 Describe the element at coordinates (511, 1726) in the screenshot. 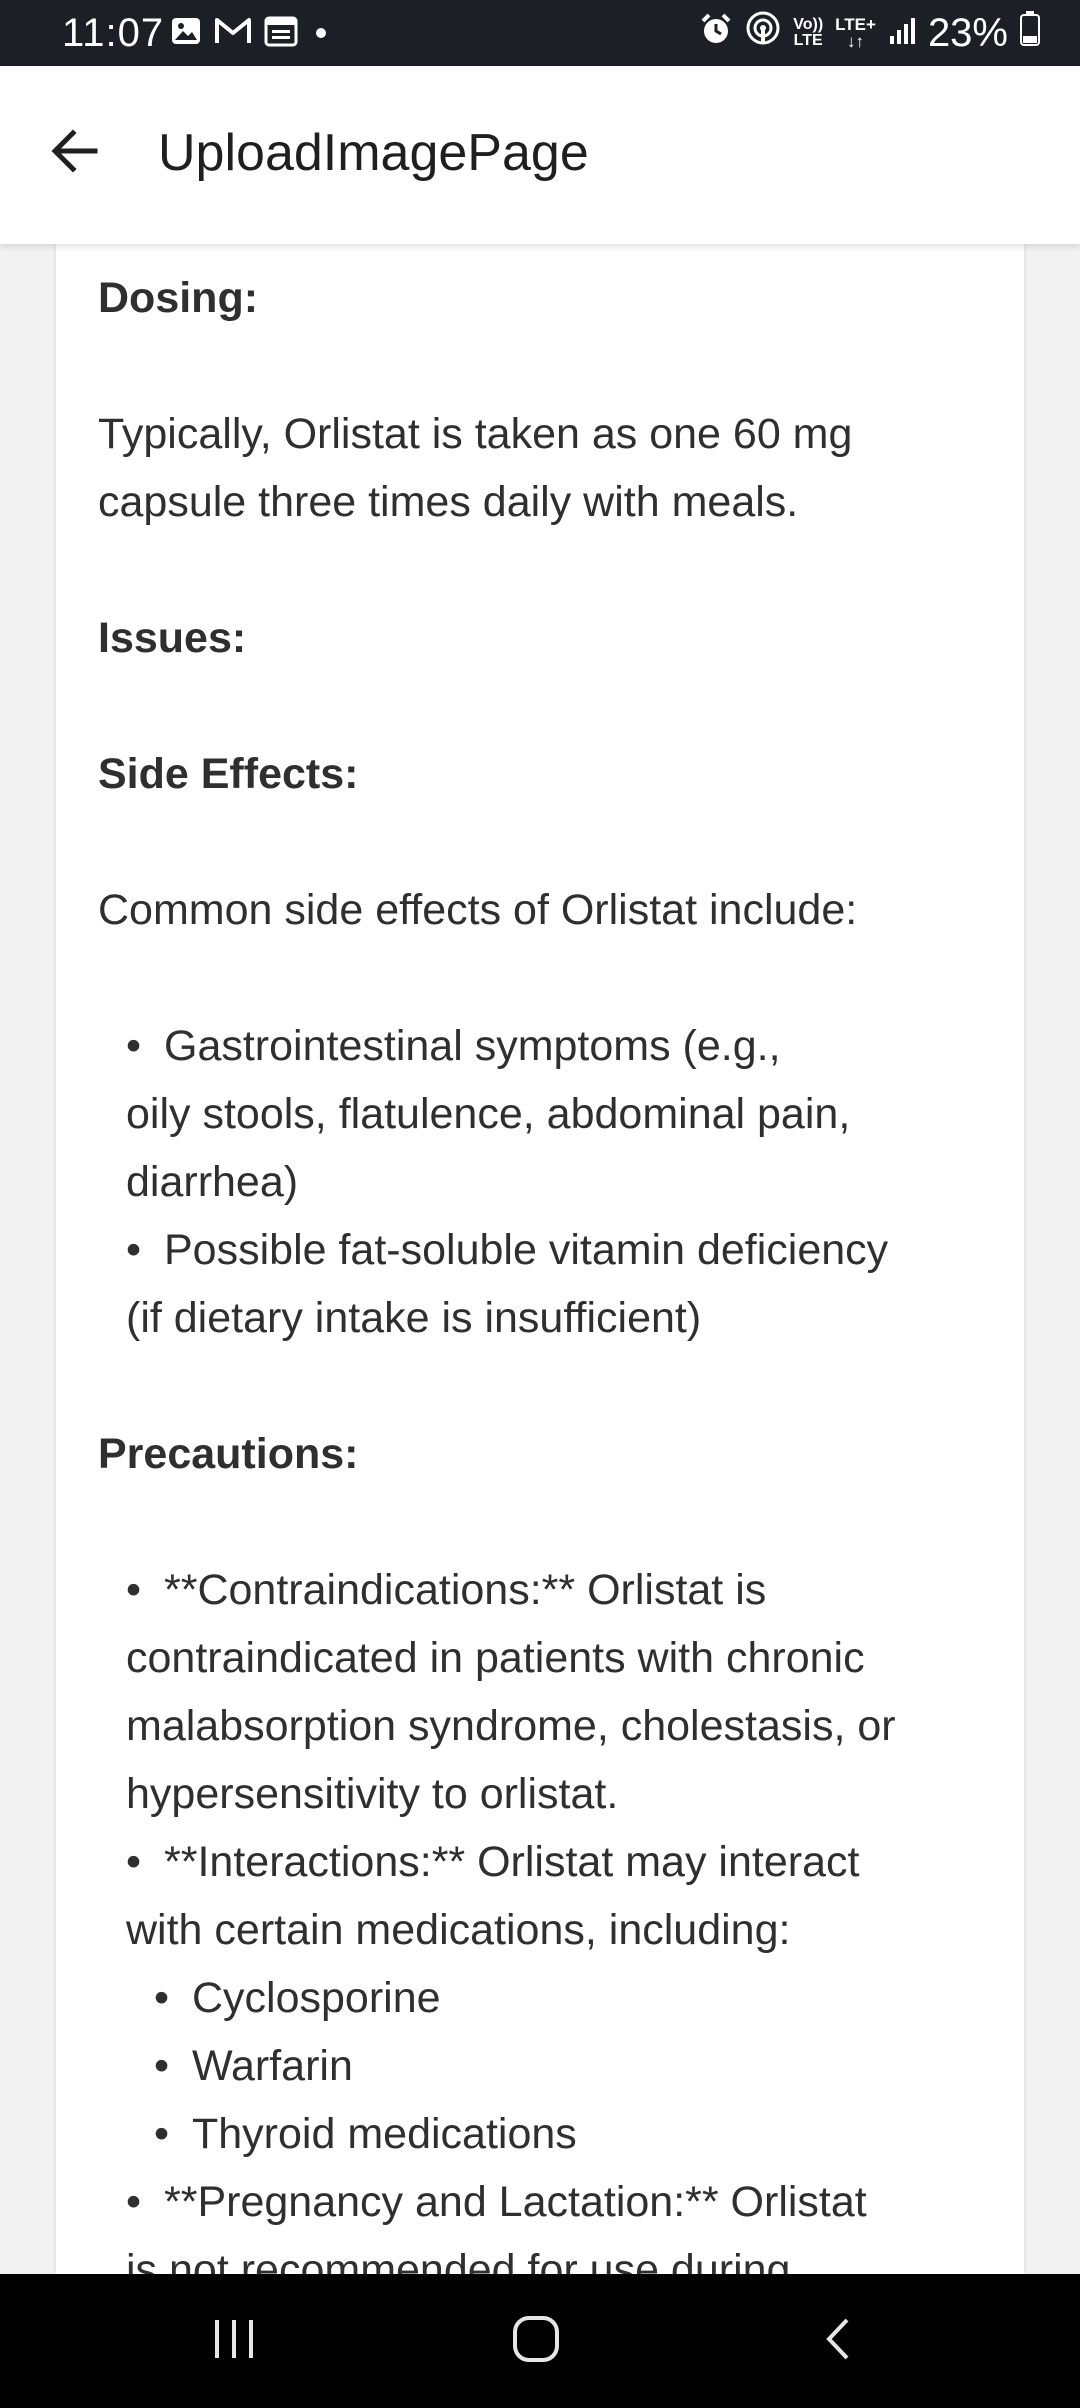

I see `precaution-line: malabsorption syndrome, cholestasis, or` at that location.